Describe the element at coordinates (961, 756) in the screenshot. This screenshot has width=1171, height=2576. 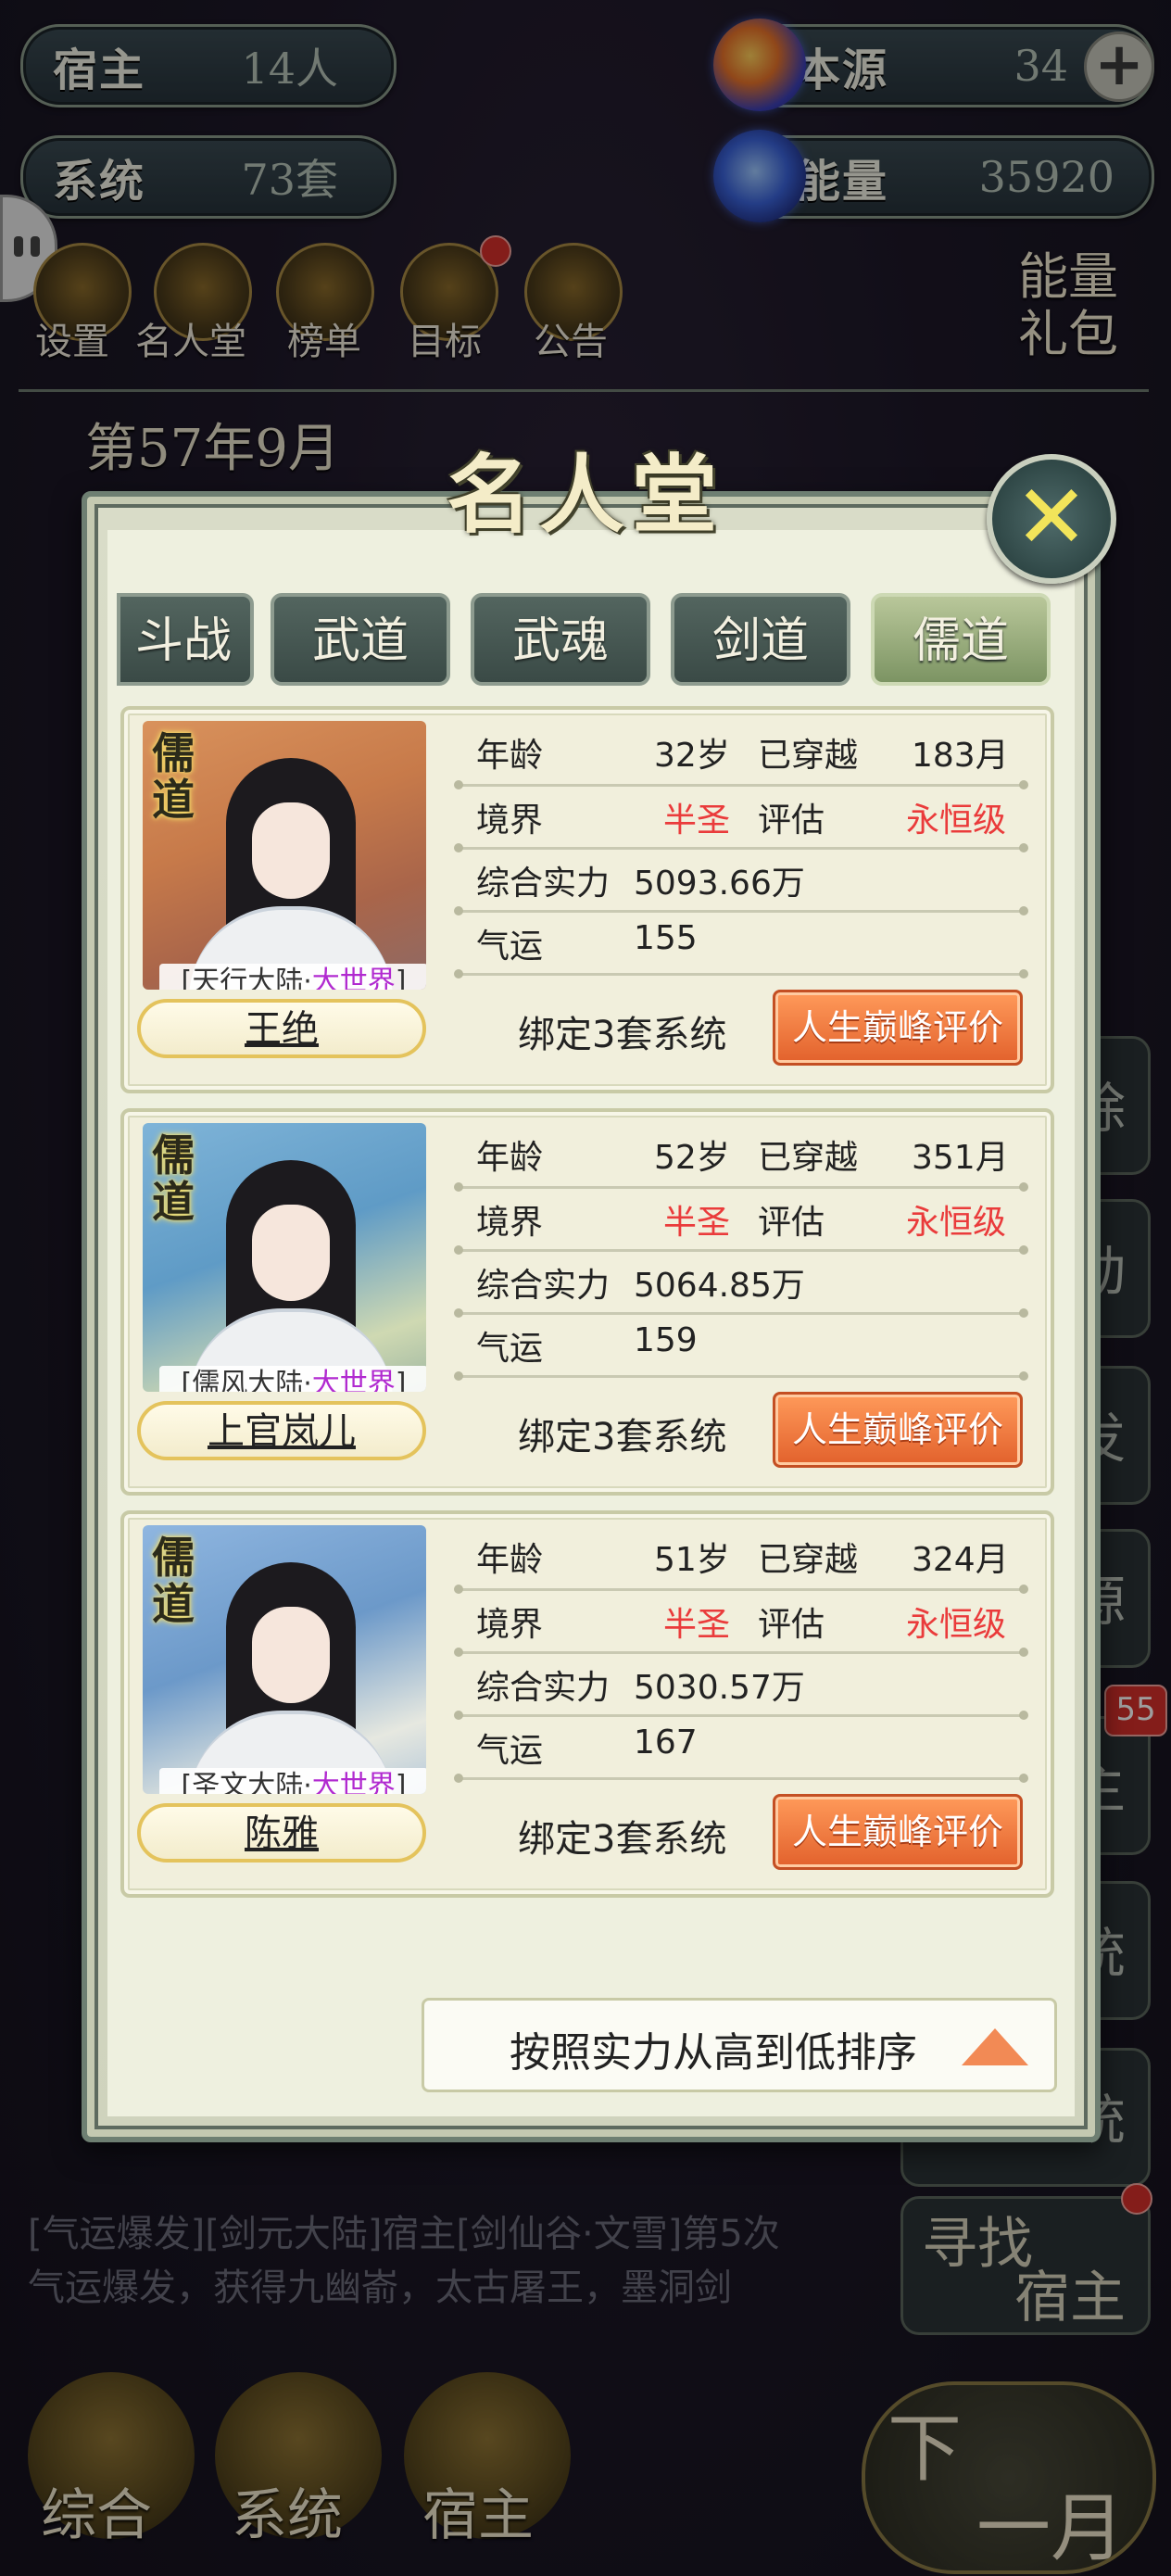
I see `traveled-value: 183月` at that location.